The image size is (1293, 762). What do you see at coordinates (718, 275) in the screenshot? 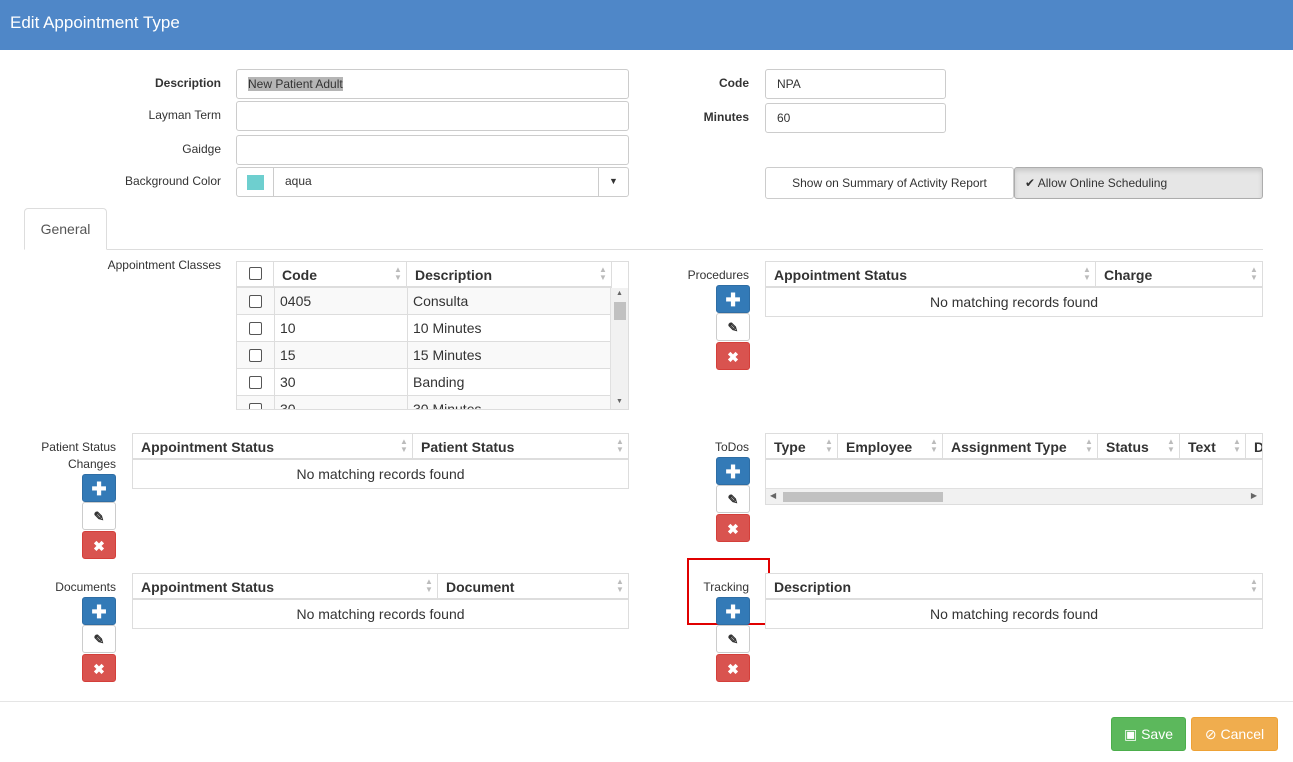
I see `procedures-label: Procedures` at bounding box center [718, 275].